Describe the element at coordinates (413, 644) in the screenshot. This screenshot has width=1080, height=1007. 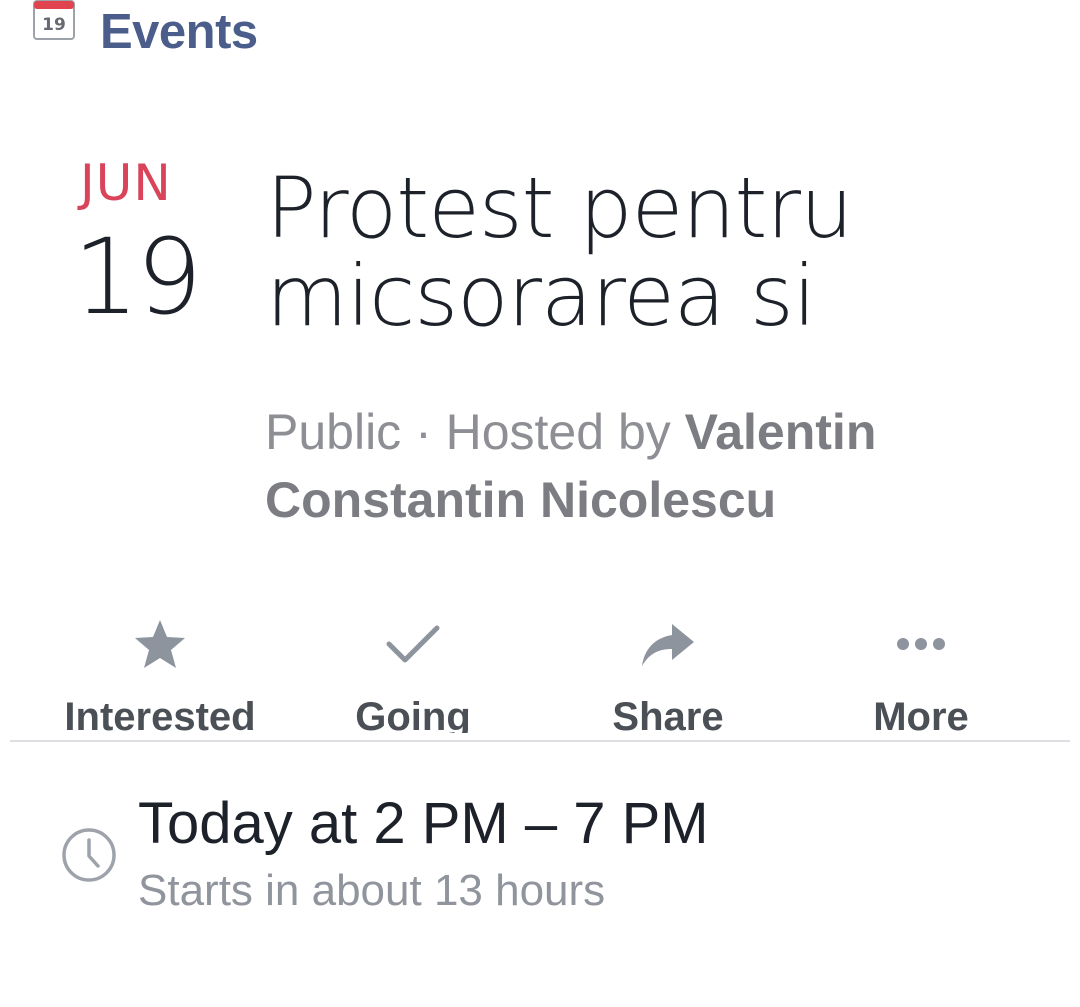
I see `check-icon` at that location.